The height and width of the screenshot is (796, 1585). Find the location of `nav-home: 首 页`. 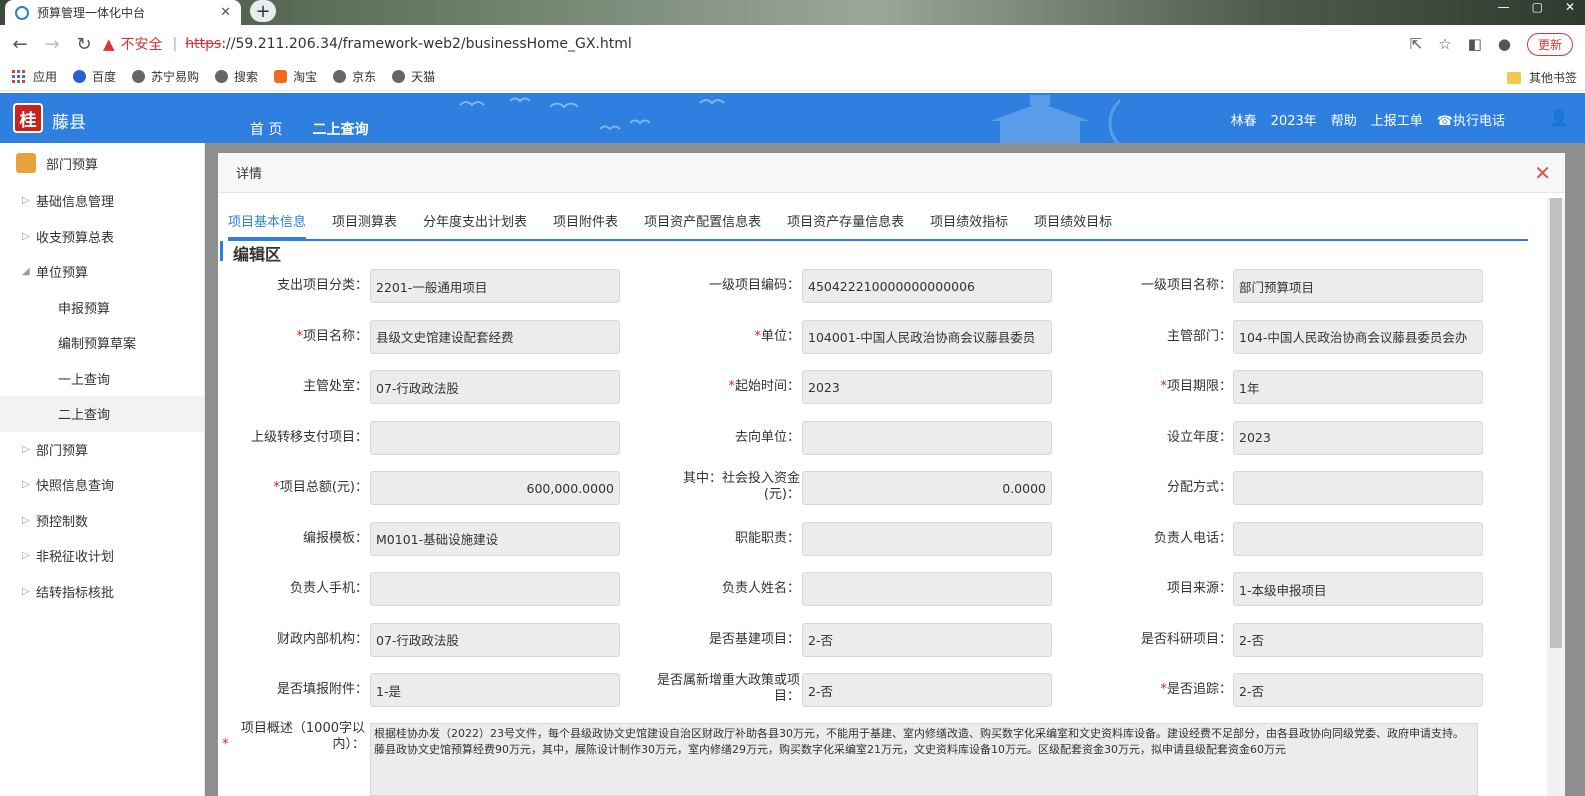

nav-home: 首 页 is located at coordinates (266, 129).